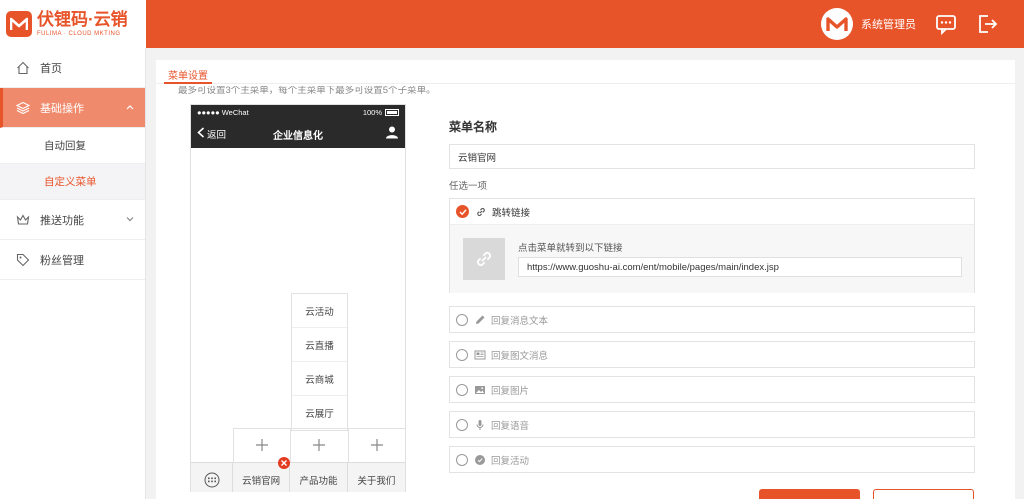  Describe the element at coordinates (319, 379) in the screenshot. I see `submenu-item: 云商城` at that location.